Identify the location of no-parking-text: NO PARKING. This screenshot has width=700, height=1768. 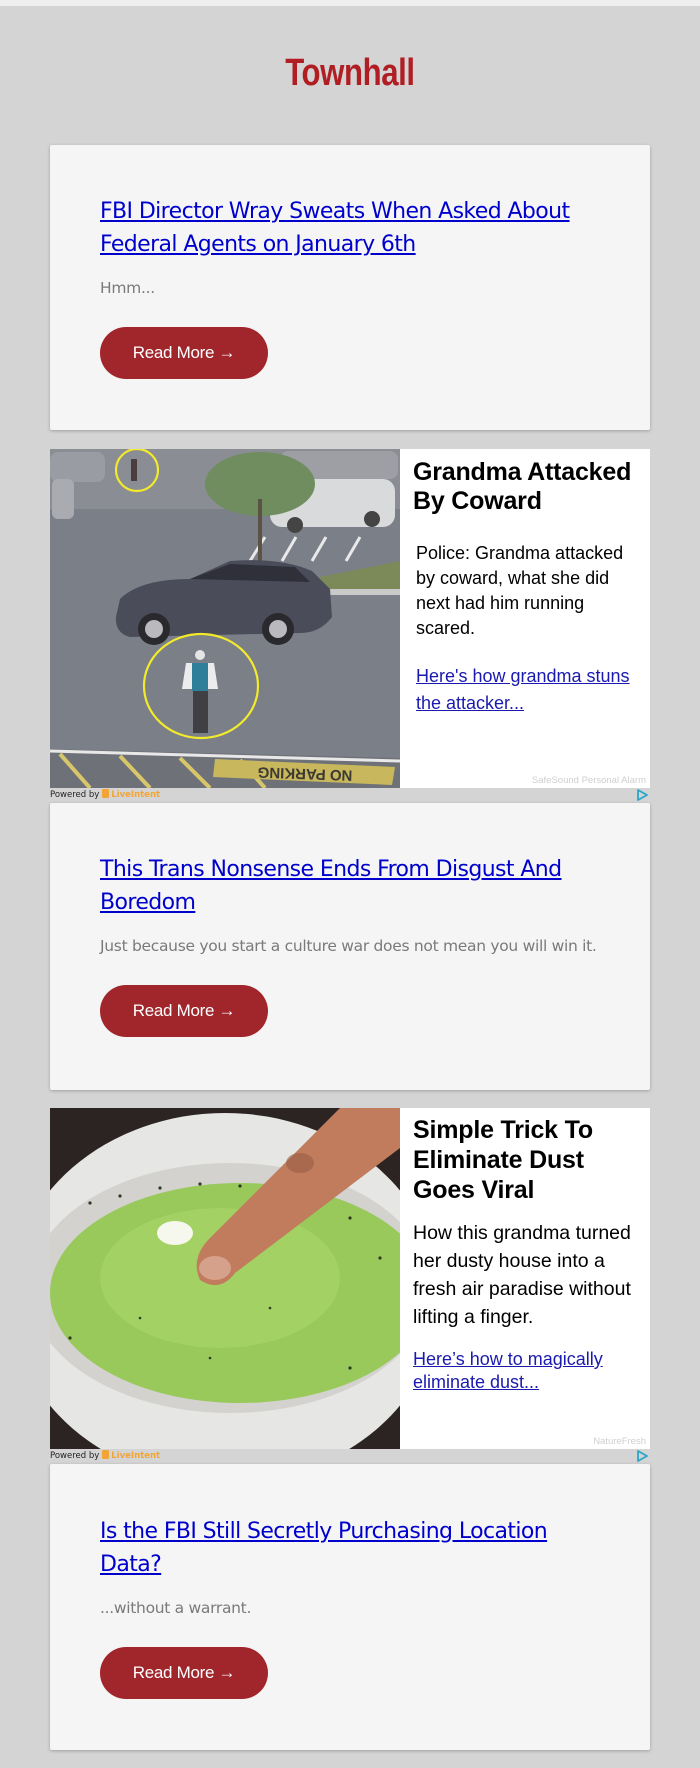
(304, 773).